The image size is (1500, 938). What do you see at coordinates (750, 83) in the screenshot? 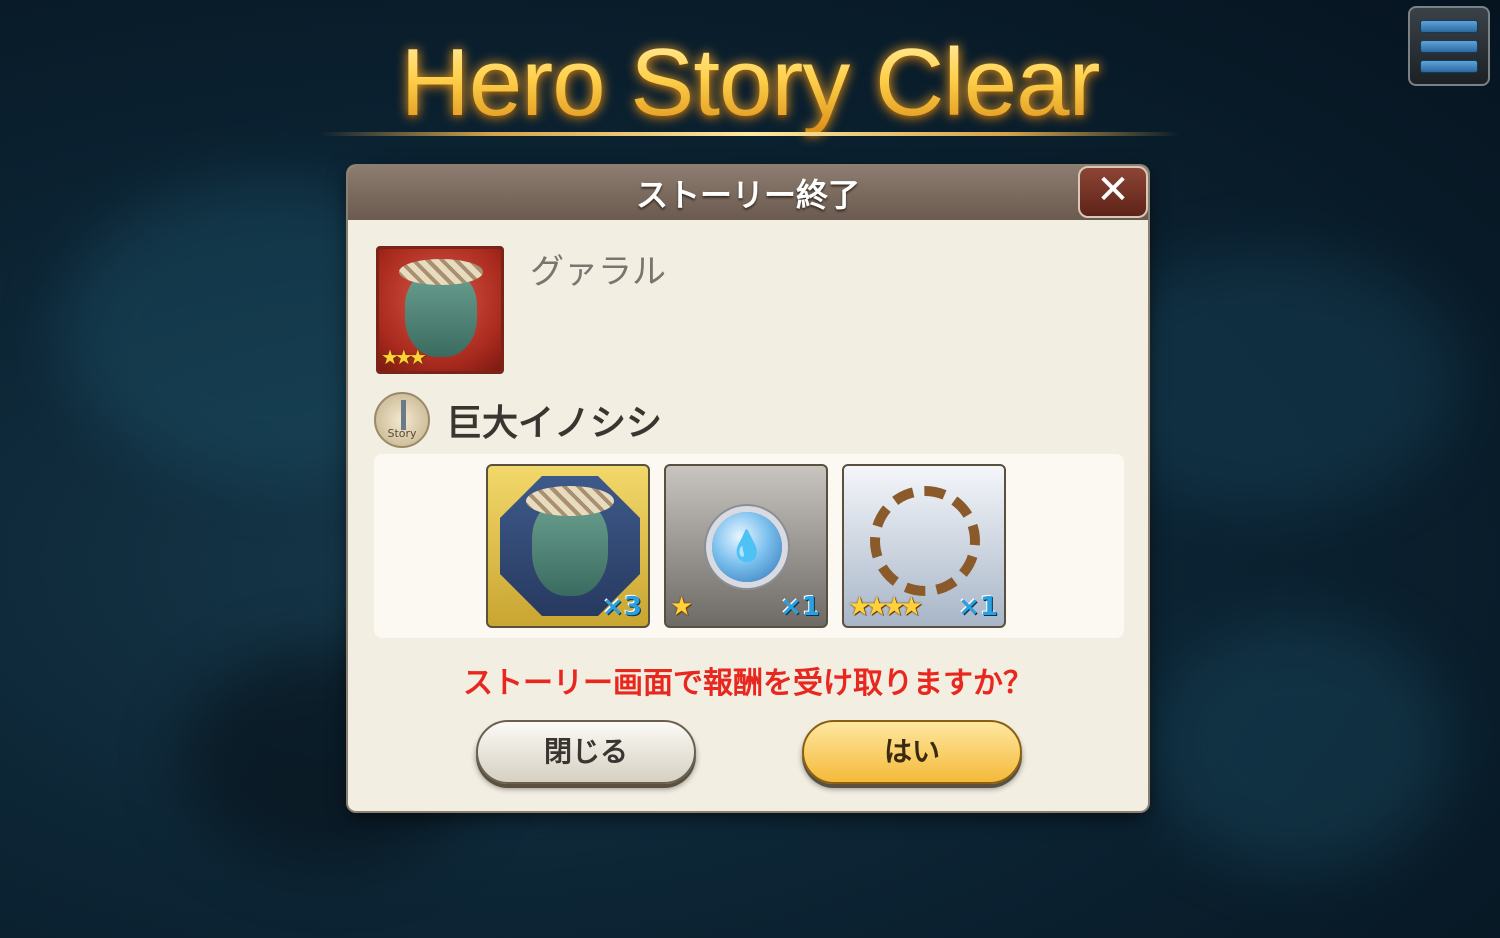
I see `hero-story-clear-banner: Hero Story Clear` at bounding box center [750, 83].